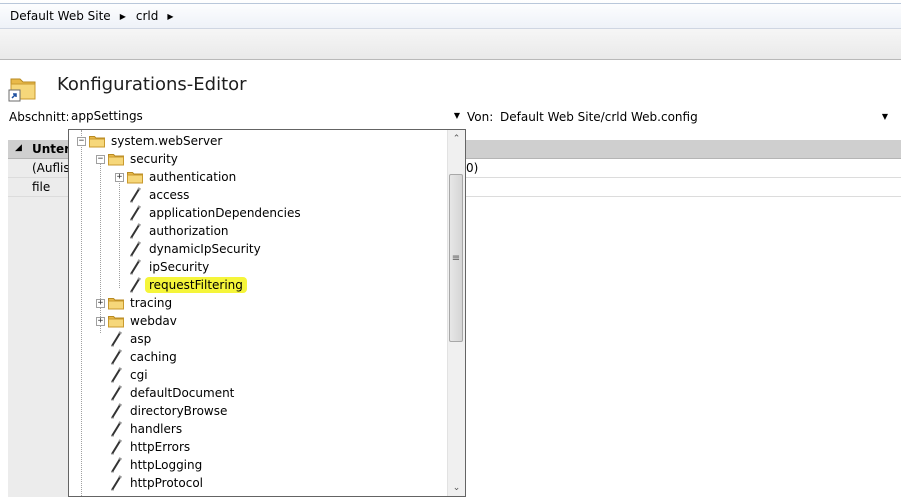 The width and height of the screenshot is (901, 497). I want to click on tree-item-label: security, so click(154, 159).